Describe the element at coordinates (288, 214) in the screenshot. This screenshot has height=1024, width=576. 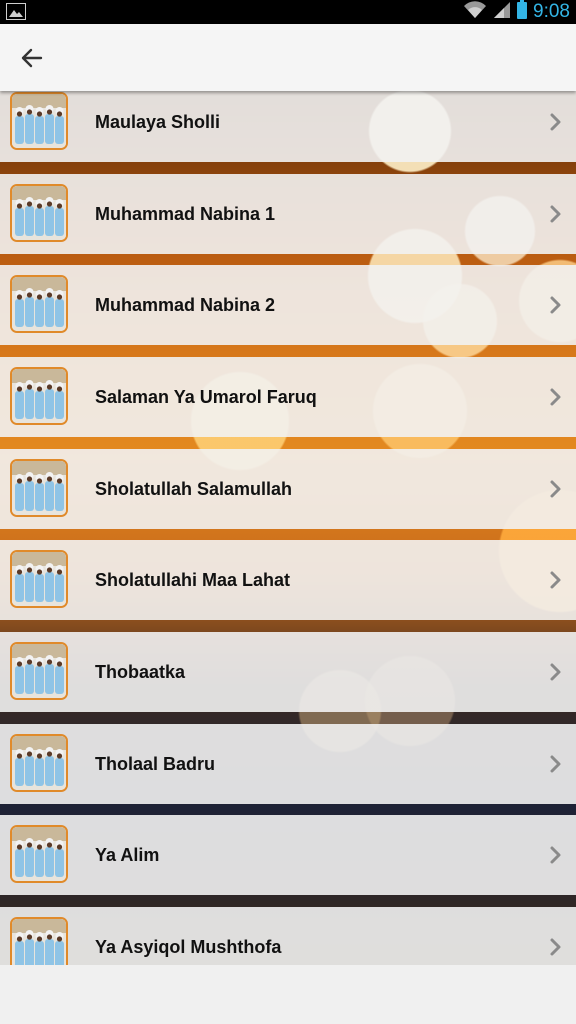
I see `list-item: Muhammad Nabina 1` at that location.